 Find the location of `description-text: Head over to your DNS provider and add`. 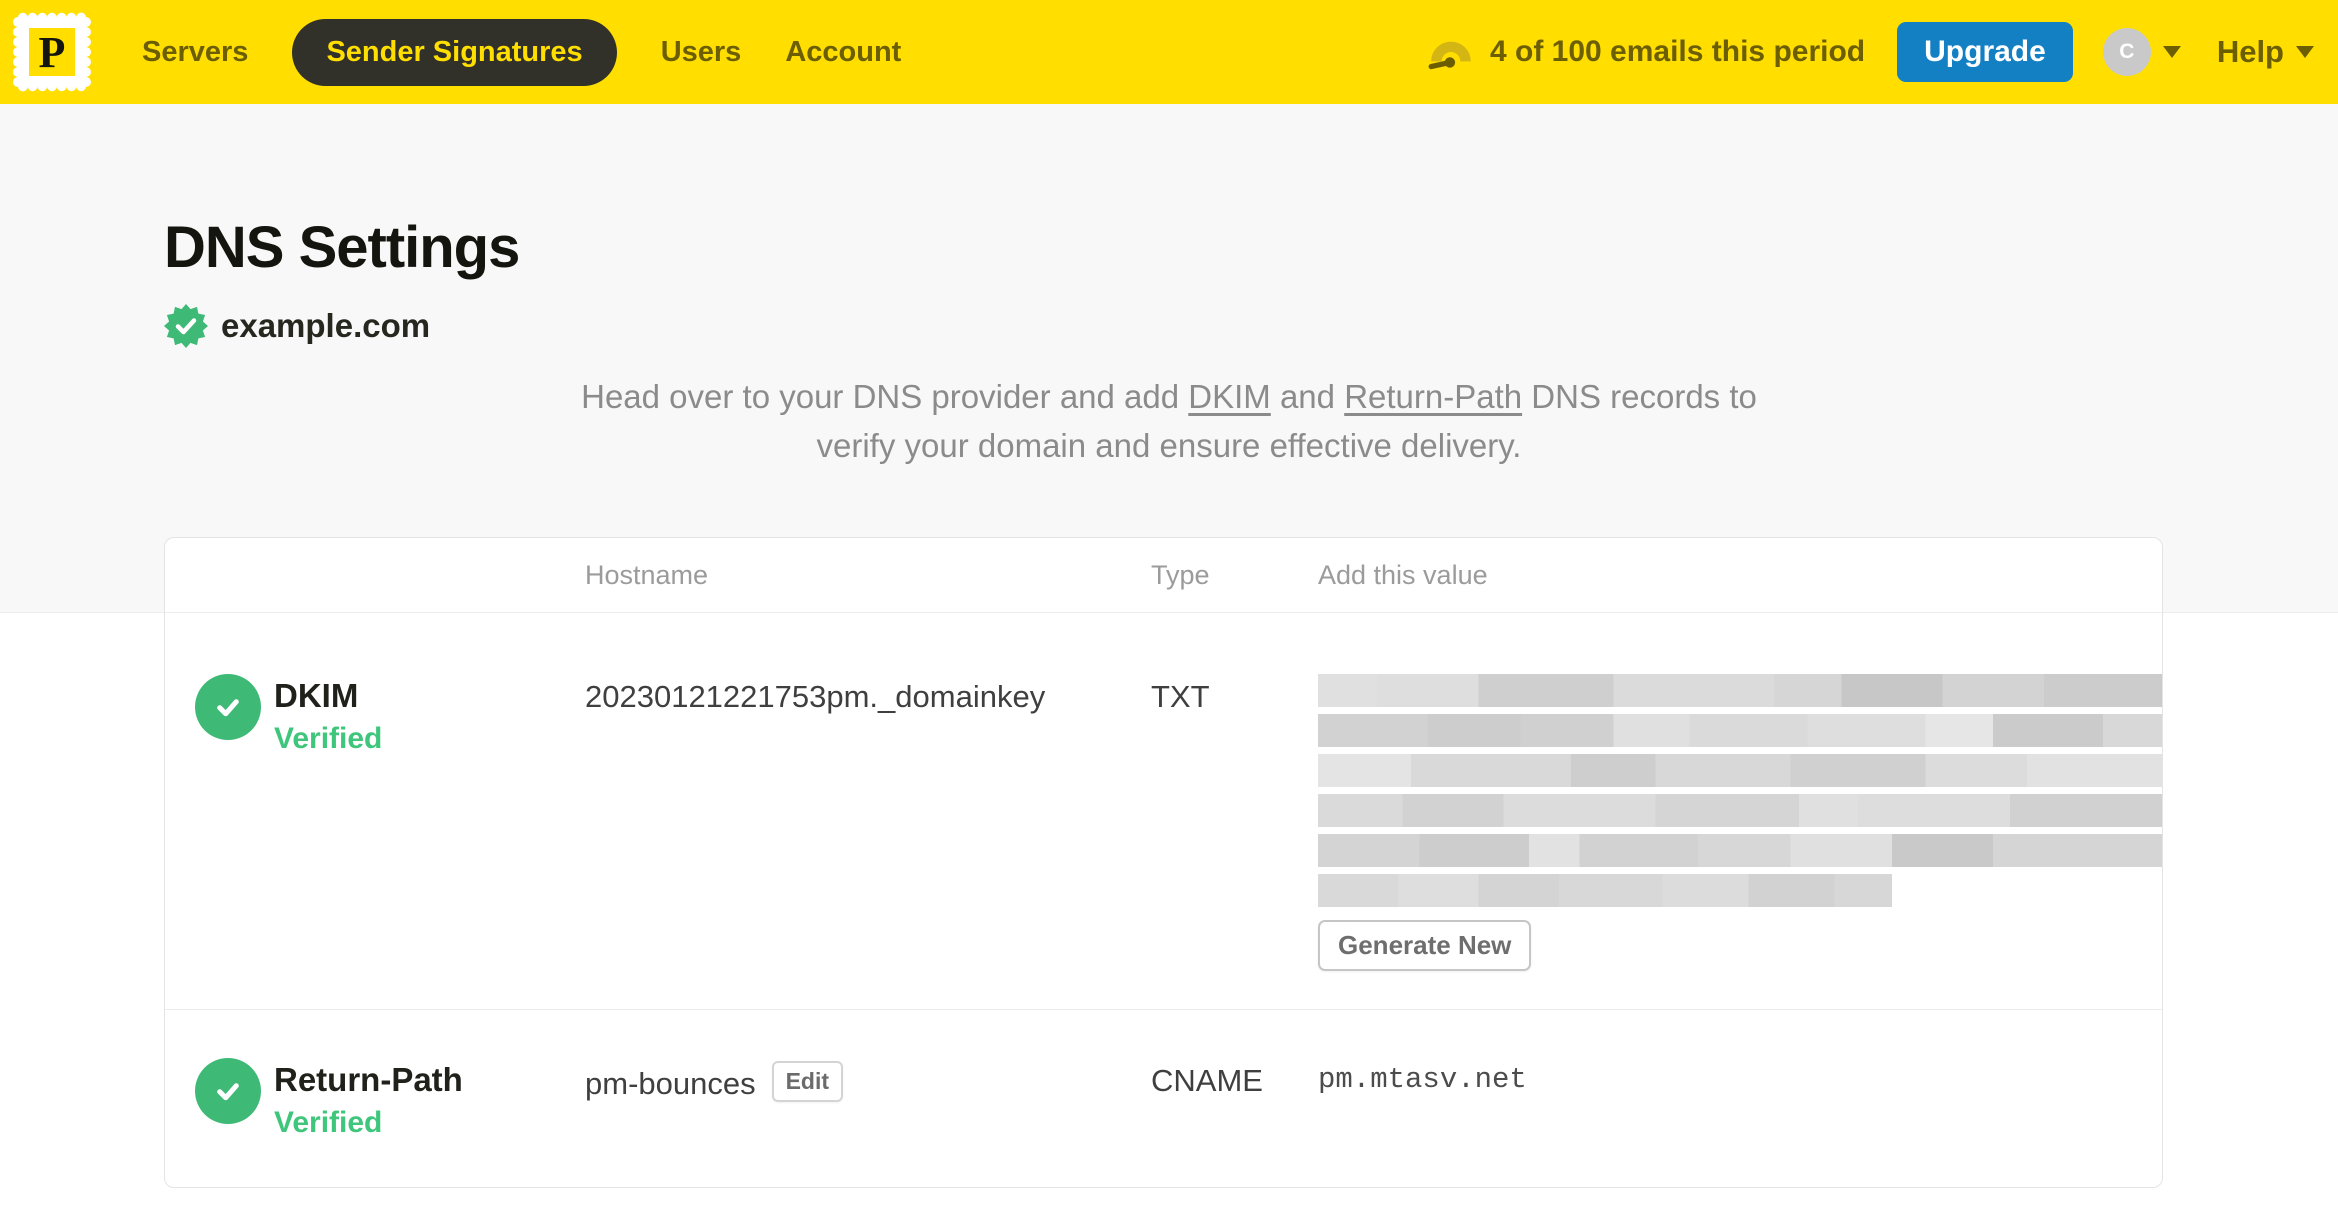

description-text: Head over to your DNS provider and add is located at coordinates (885, 396).